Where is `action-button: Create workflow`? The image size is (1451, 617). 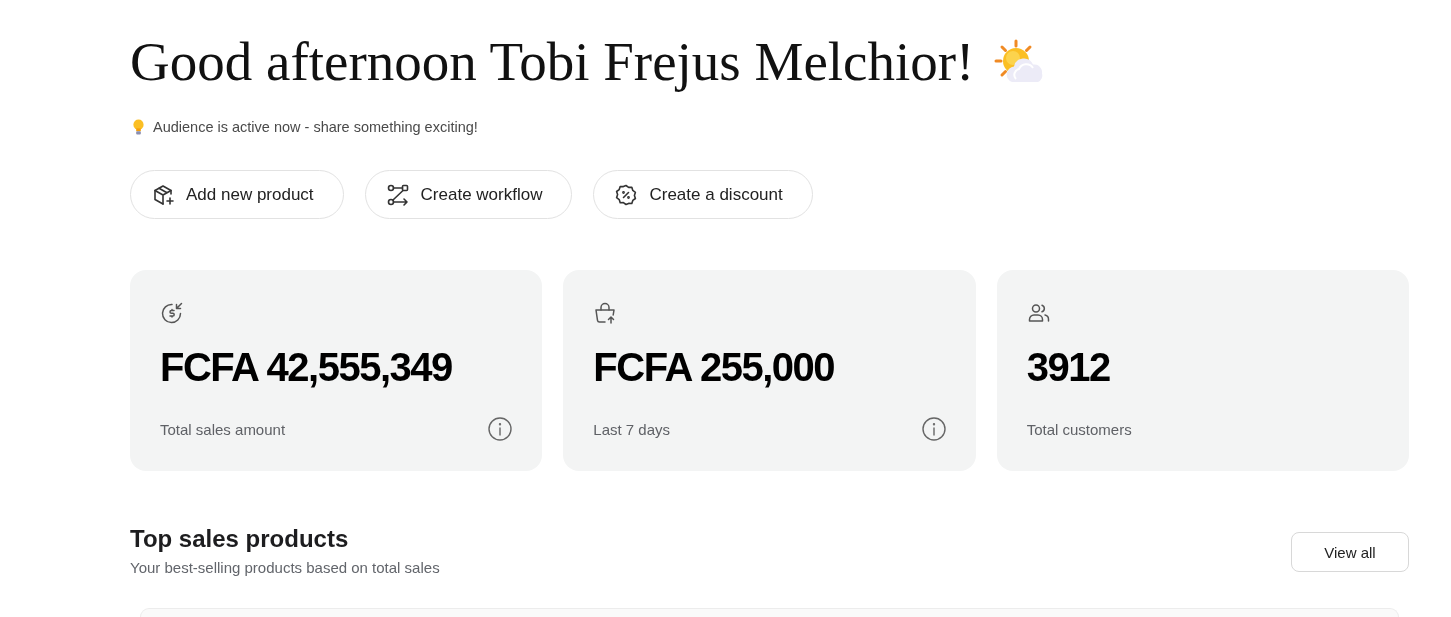
action-button: Create workflow is located at coordinates (468, 194).